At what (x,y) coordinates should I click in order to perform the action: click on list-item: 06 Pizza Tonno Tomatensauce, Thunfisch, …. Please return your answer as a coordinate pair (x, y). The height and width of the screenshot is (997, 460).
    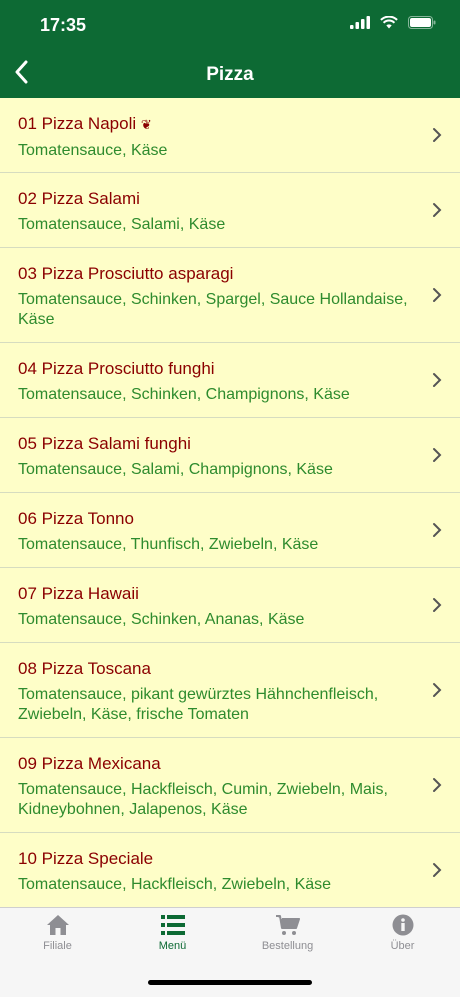
    Looking at the image, I should click on (230, 530).